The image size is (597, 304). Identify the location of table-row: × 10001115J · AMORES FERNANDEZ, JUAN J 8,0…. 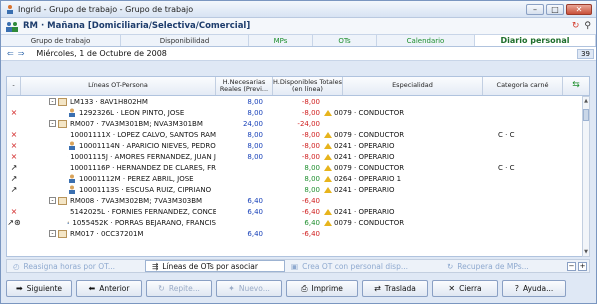
(294, 156).